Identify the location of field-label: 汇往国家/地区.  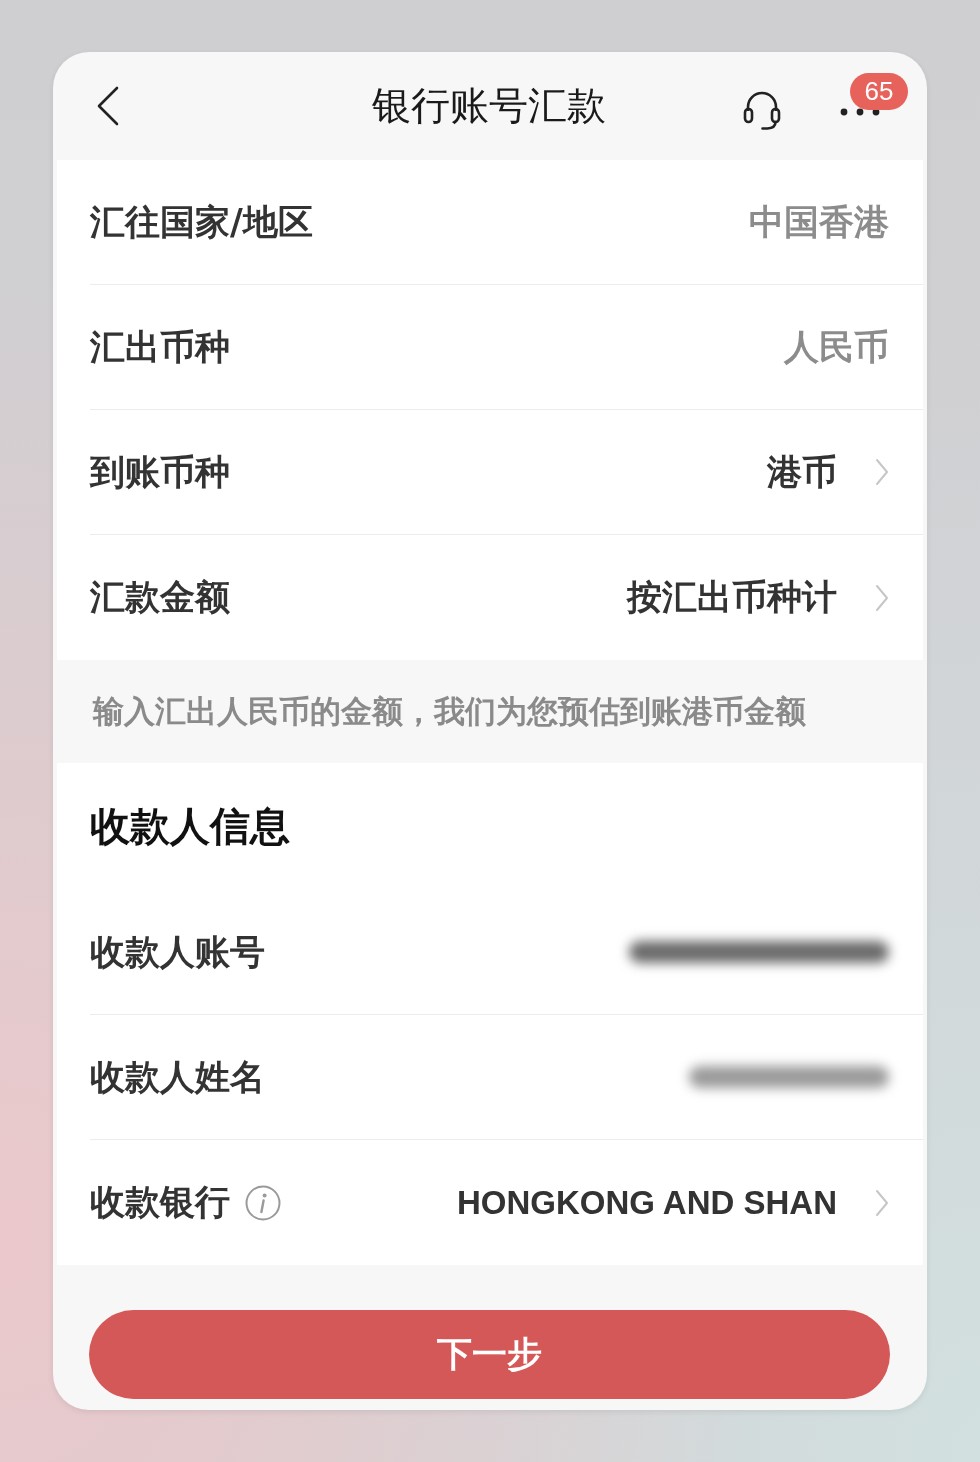
(201, 222).